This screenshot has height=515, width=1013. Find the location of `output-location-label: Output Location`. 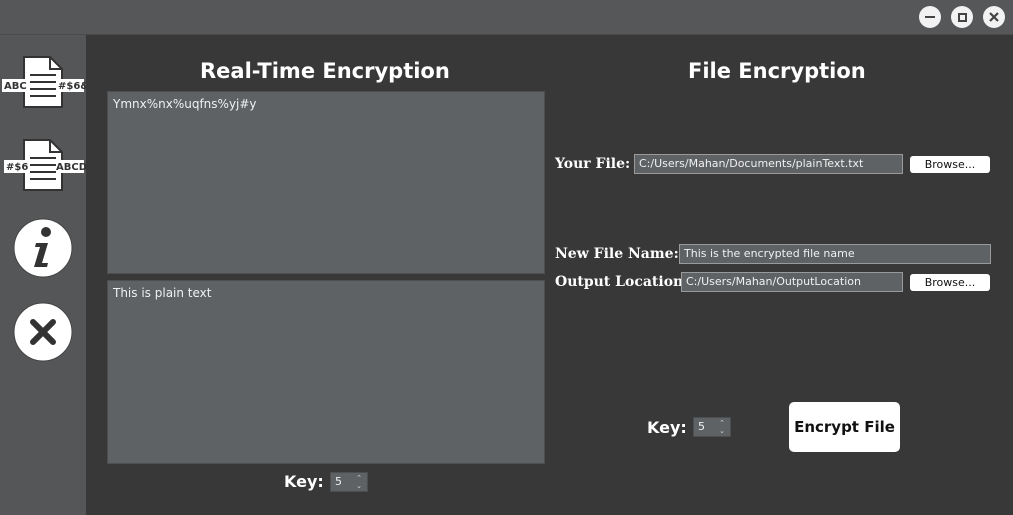

output-location-label: Output Location is located at coordinates (619, 282).